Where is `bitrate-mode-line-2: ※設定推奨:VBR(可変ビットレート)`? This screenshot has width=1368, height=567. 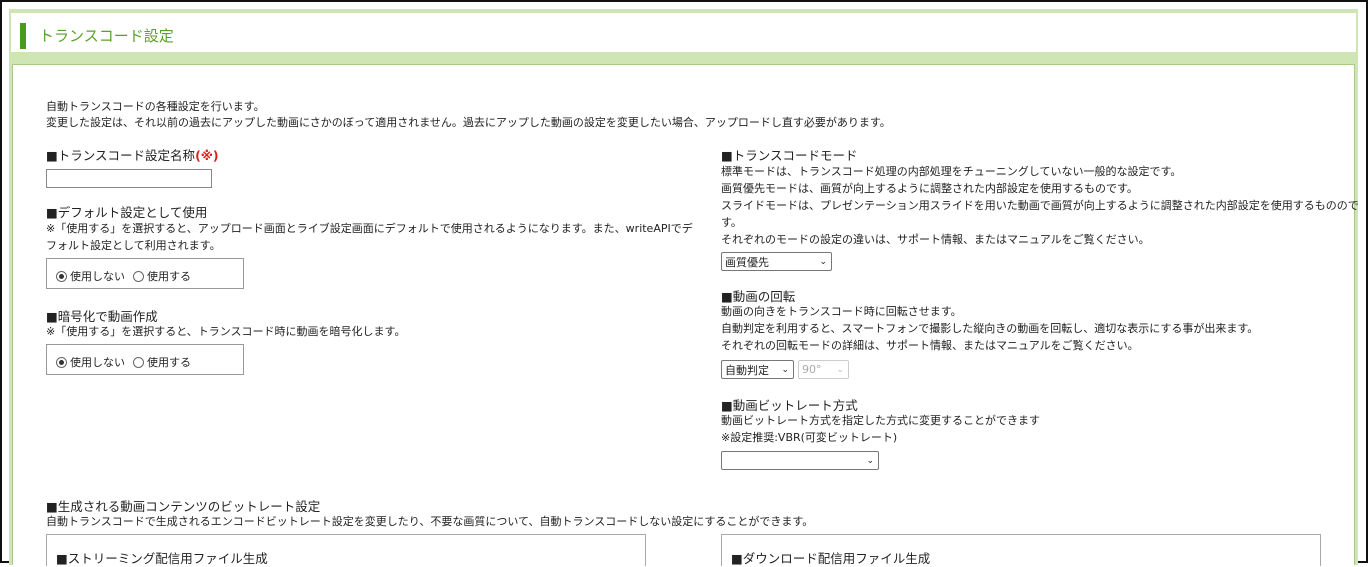 bitrate-mode-line-2: ※設定推奨:VBR(可変ビットレート) is located at coordinates (809, 437).